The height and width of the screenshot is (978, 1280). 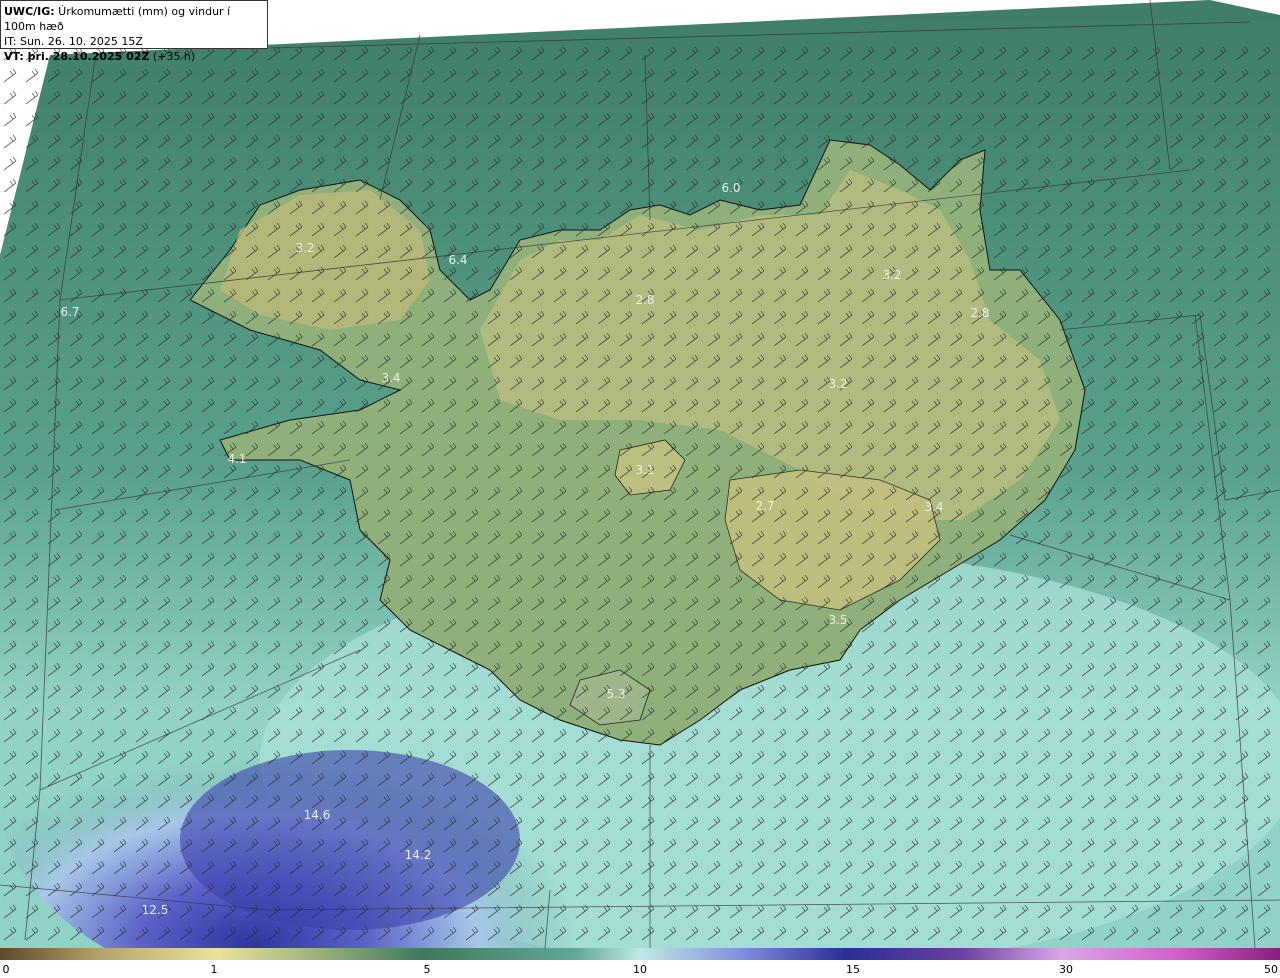 I want to click on value-label-vatnajokull: 2.7, so click(x=765, y=506).